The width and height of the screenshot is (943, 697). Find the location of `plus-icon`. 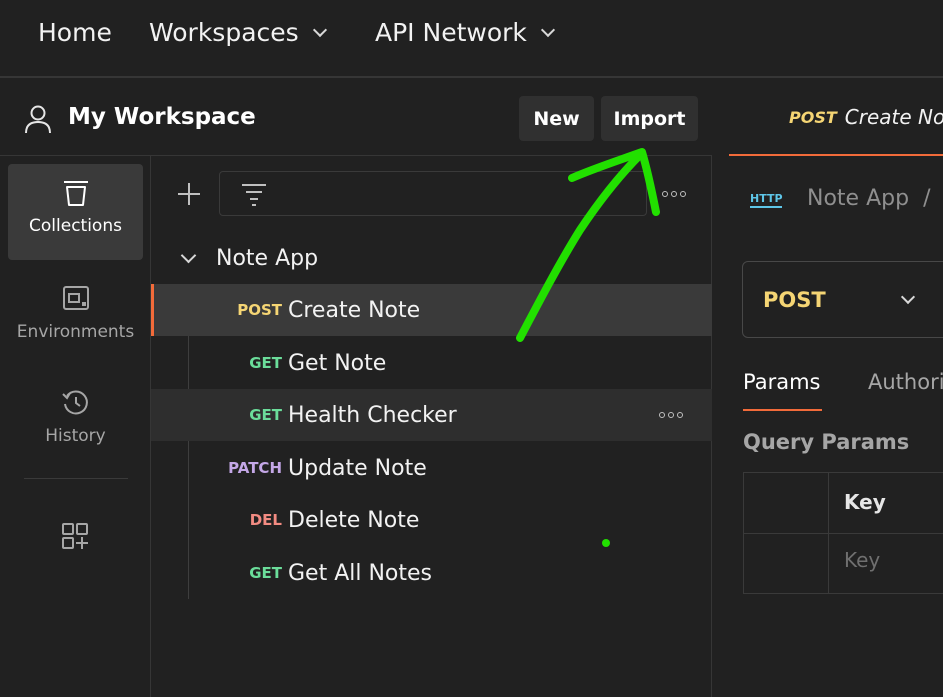

plus-icon is located at coordinates (189, 194).